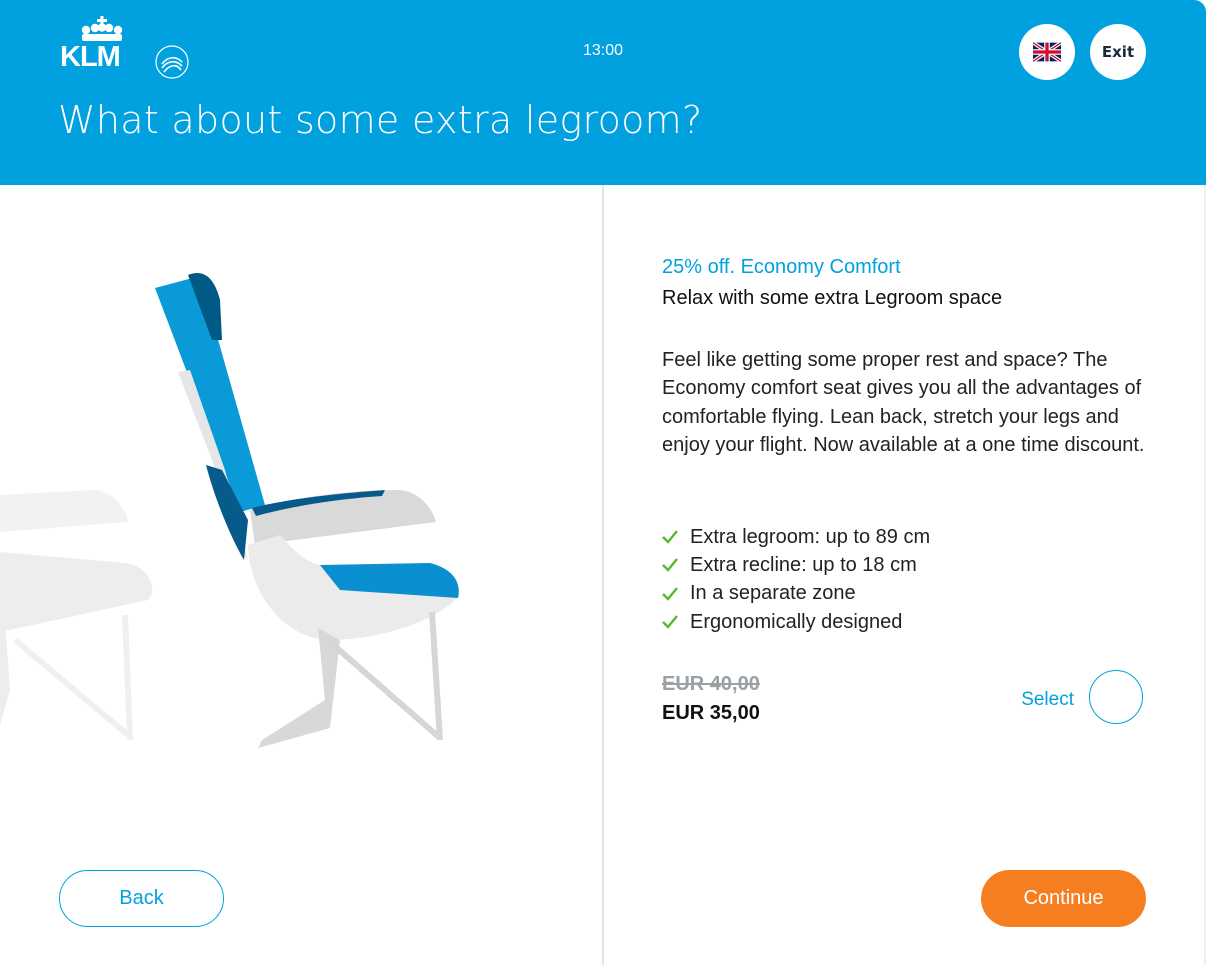 The height and width of the screenshot is (965, 1206). I want to click on feature-item: Extra recline: up to 18 cm, so click(796, 565).